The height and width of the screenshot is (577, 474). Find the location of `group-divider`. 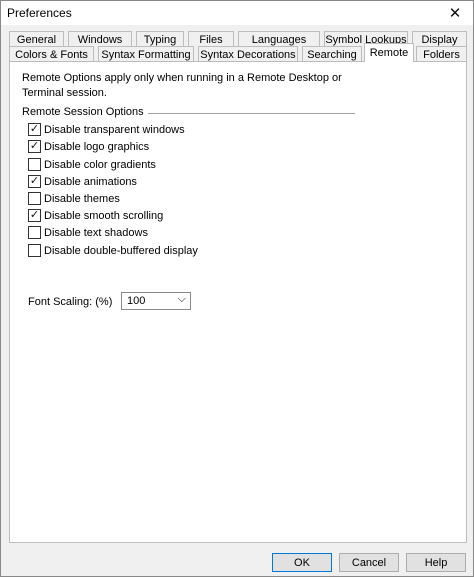

group-divider is located at coordinates (242, 113).